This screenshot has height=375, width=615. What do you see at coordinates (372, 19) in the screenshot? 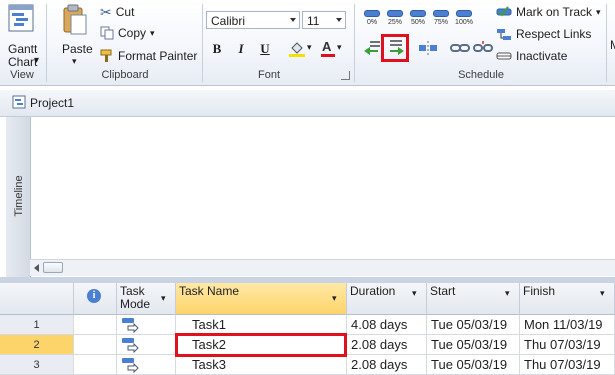
I see `percent-0-button: 0%` at bounding box center [372, 19].